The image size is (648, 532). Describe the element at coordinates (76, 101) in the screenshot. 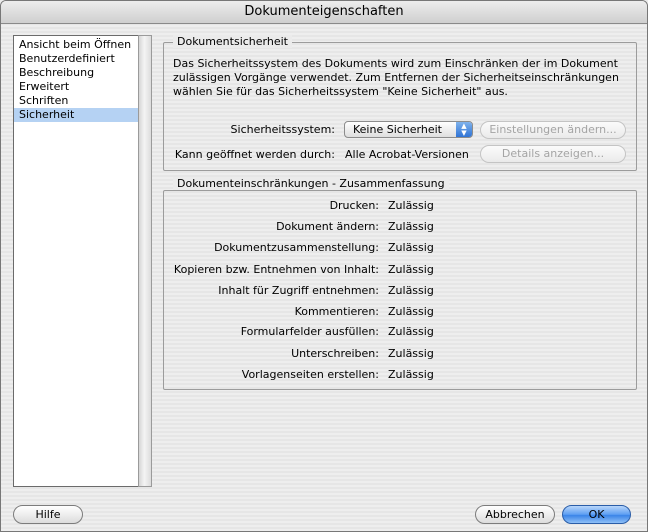

I see `sidebar-item-schriften: Schriften` at that location.